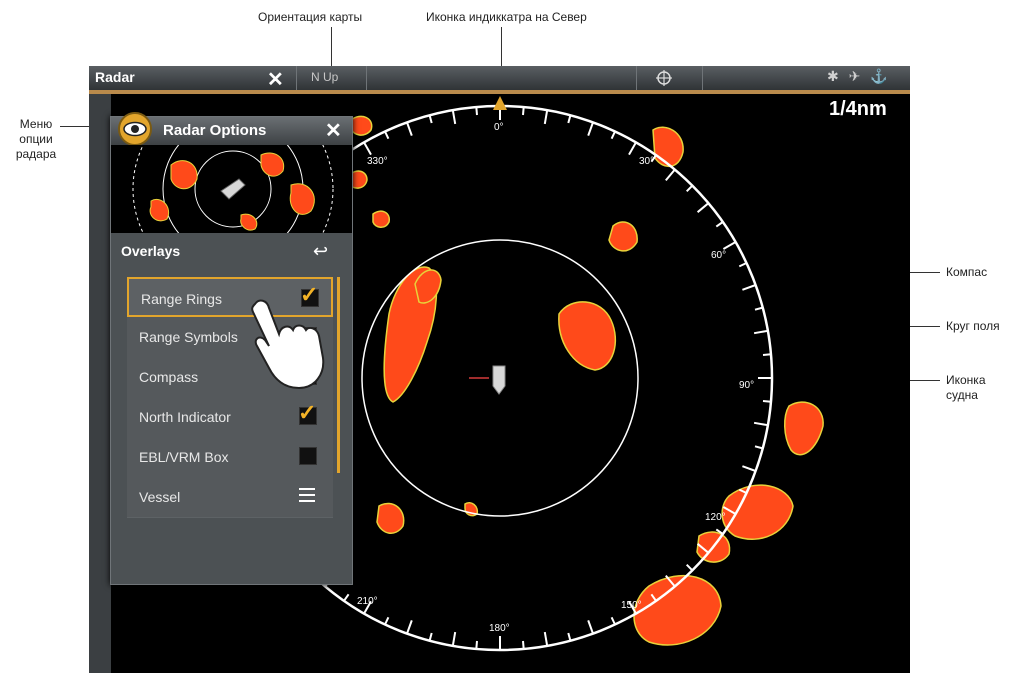 Image resolution: width=1010 pixels, height=673 pixels. I want to click on callout-radar-options-l2: опции, so click(36, 139).